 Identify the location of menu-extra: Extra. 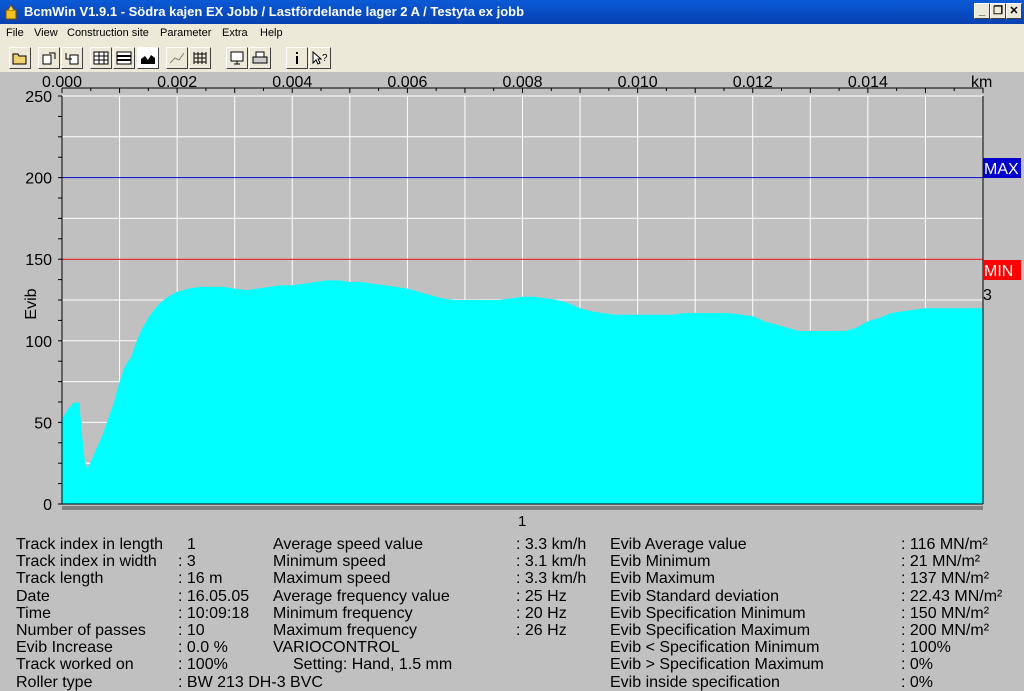
(235, 33).